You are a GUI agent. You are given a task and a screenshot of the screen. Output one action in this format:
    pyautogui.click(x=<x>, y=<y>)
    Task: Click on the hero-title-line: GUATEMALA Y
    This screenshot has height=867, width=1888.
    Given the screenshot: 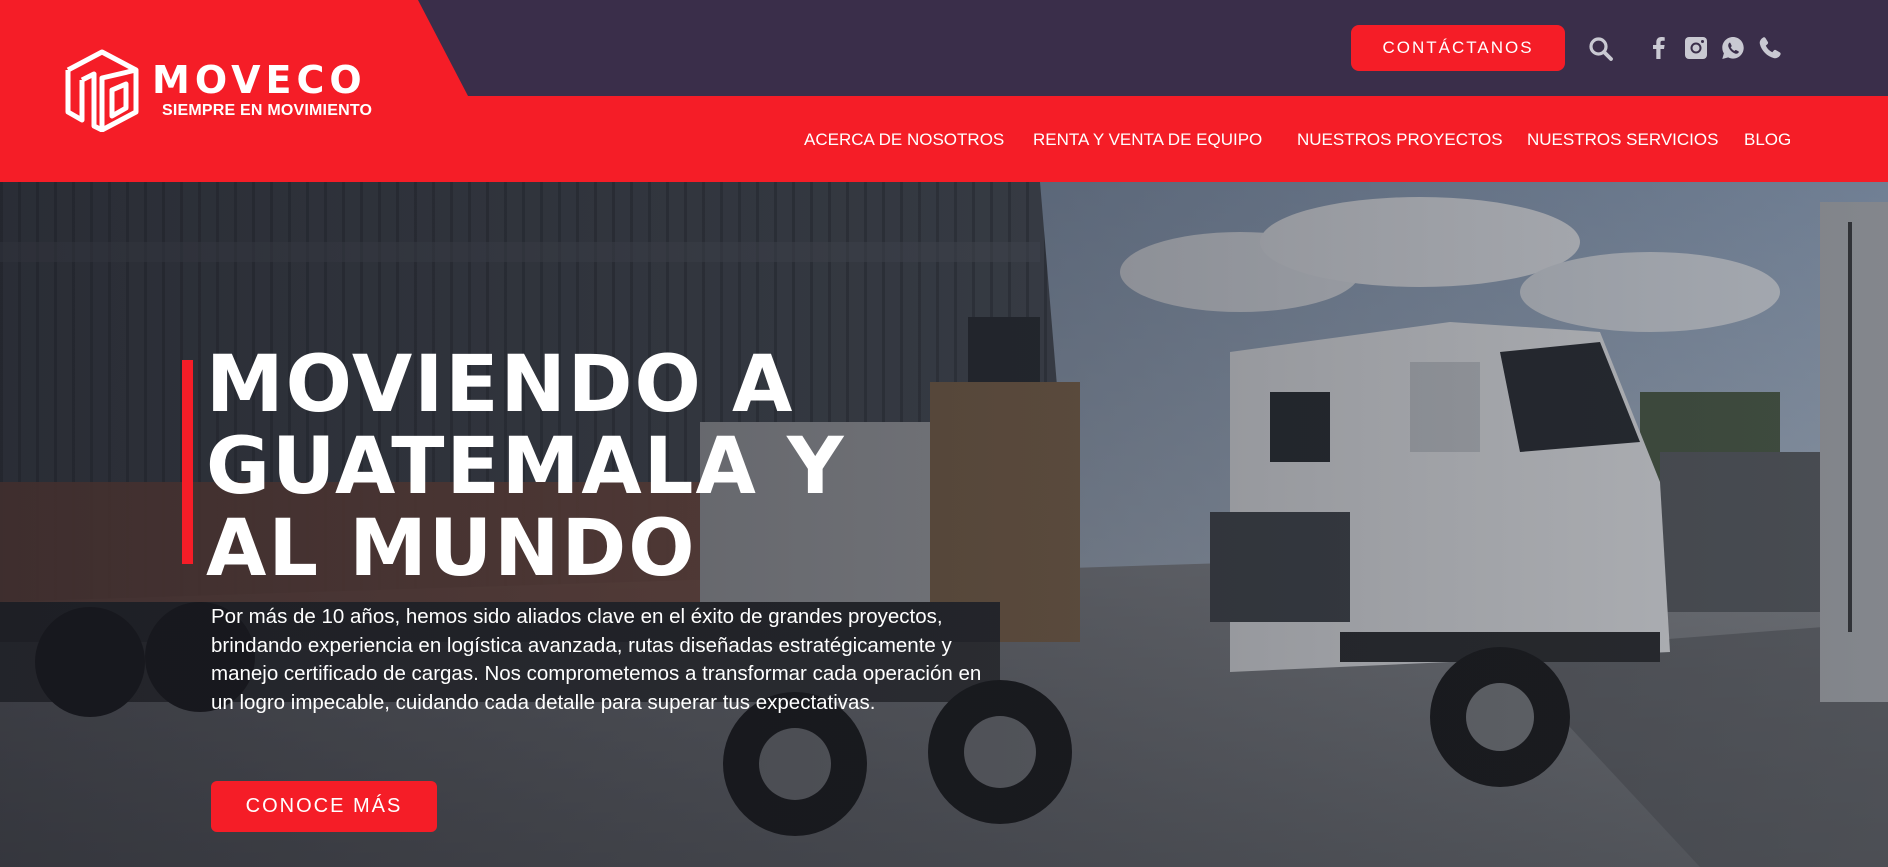 What is the action you would take?
    pyautogui.click(x=526, y=467)
    